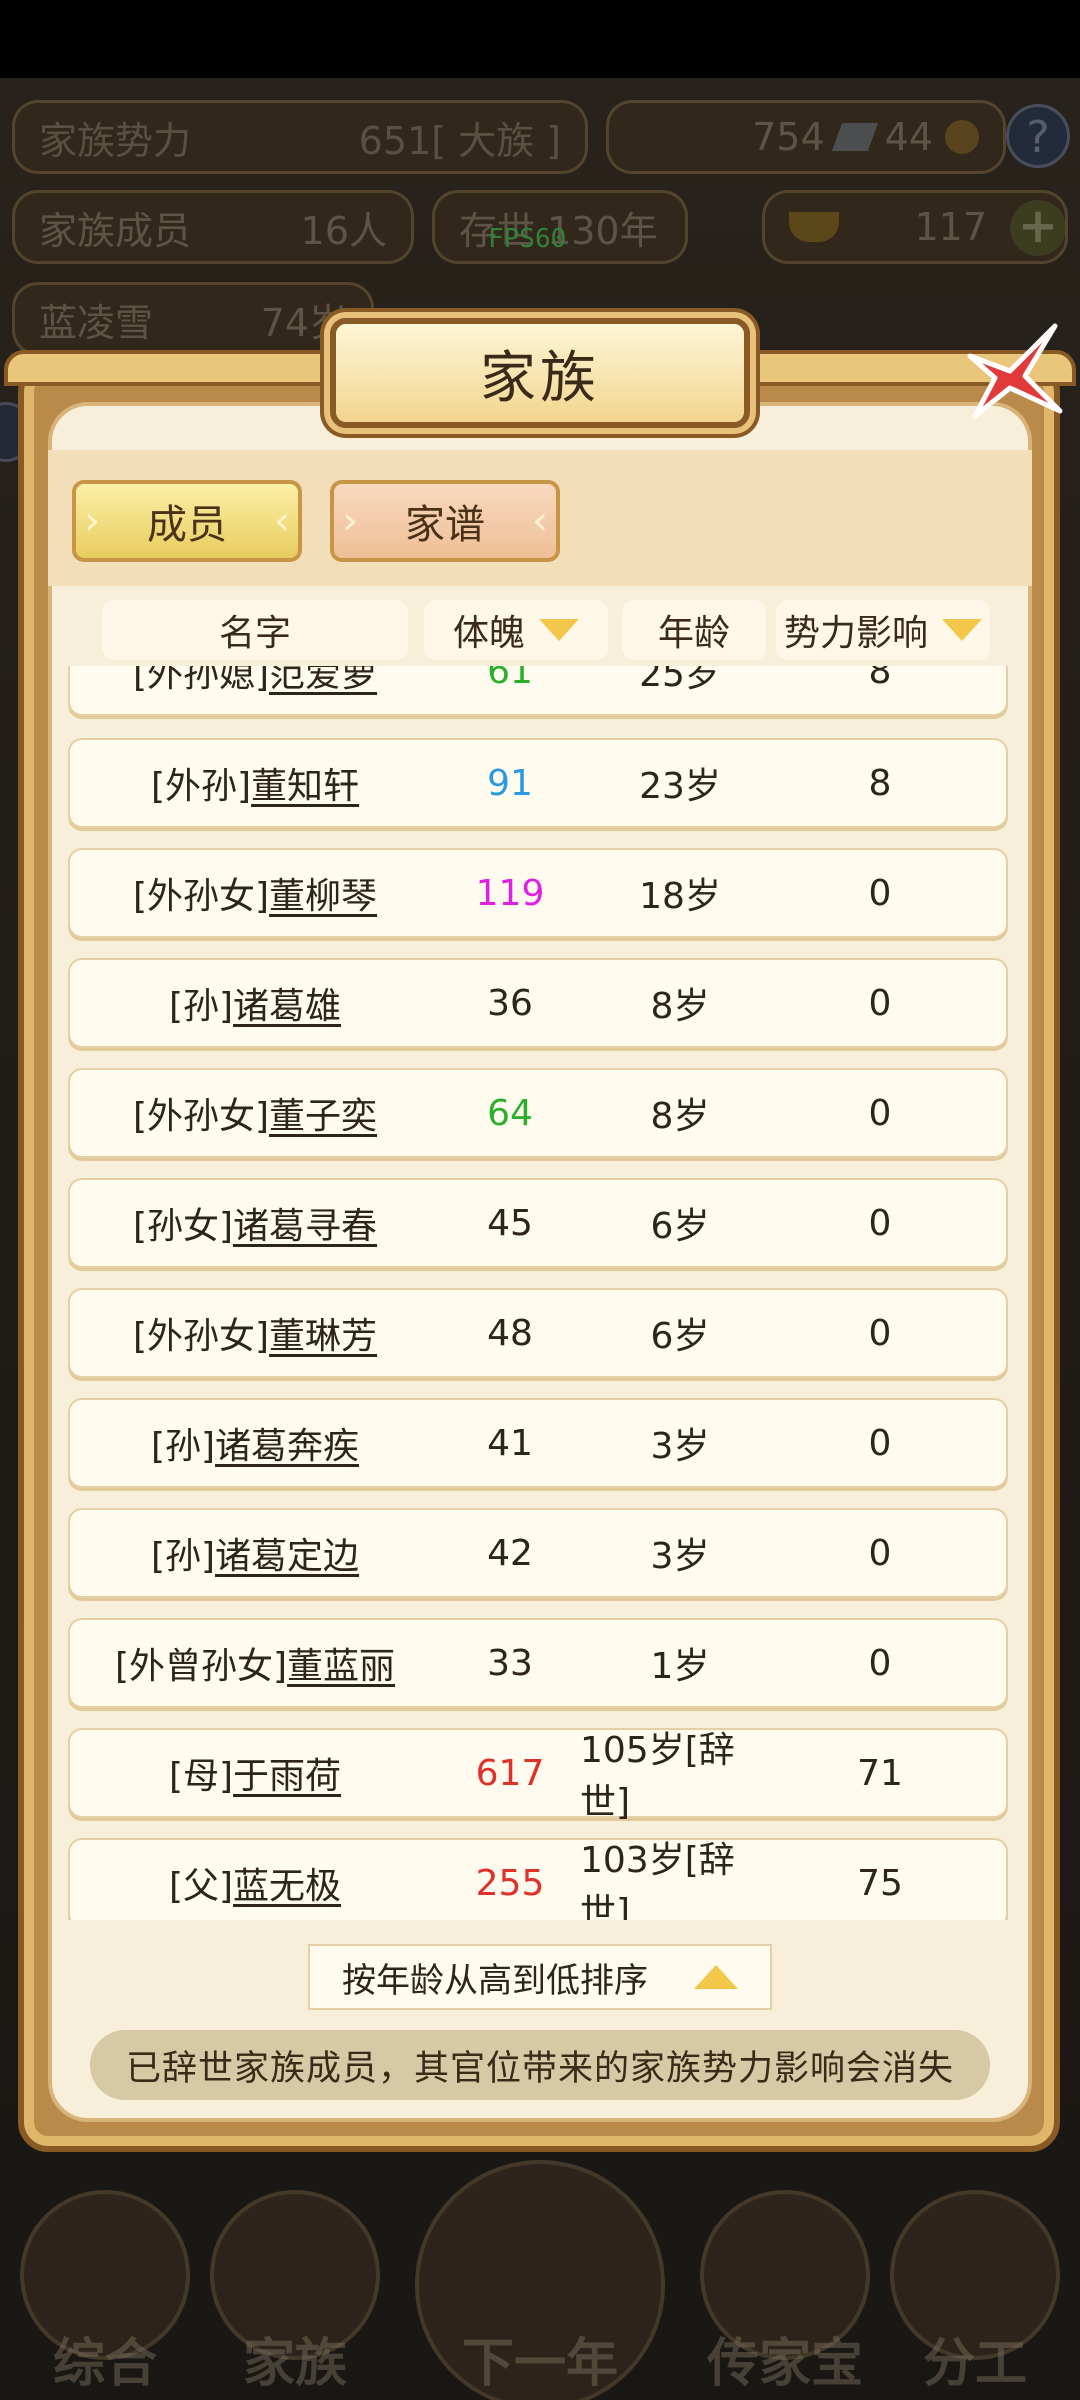  I want to click on member-name-cell: [外孙女] 董柳琴, so click(255, 893).